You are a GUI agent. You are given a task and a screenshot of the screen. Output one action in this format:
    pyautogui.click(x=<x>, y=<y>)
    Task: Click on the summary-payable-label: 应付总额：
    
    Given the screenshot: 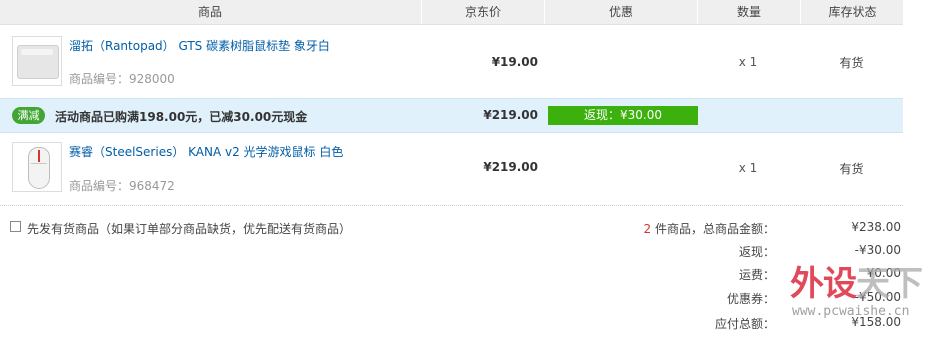 What is the action you would take?
    pyautogui.click(x=744, y=324)
    